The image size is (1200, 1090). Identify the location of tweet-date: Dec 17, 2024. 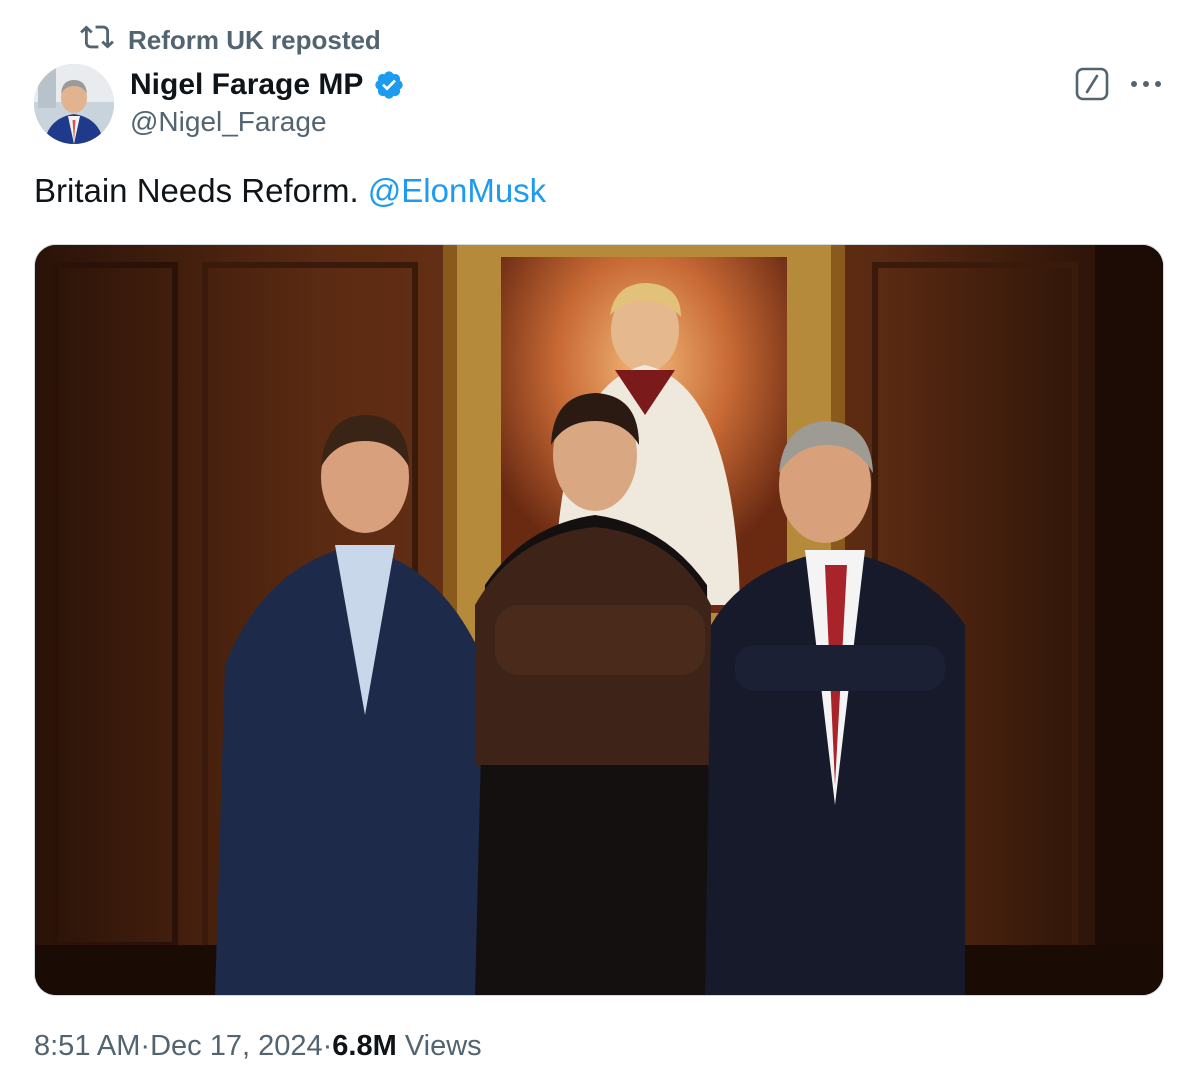
(236, 1046).